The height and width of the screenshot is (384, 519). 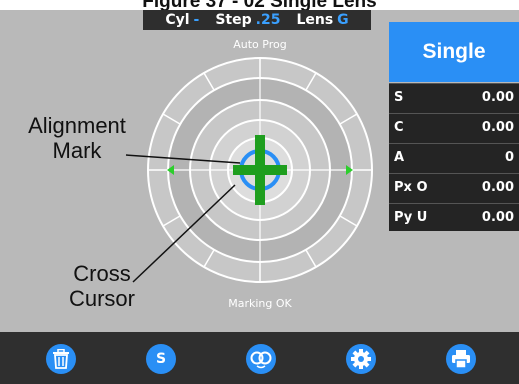 I want to click on cross-cursor-callout: Cross Cursor, so click(x=101, y=286).